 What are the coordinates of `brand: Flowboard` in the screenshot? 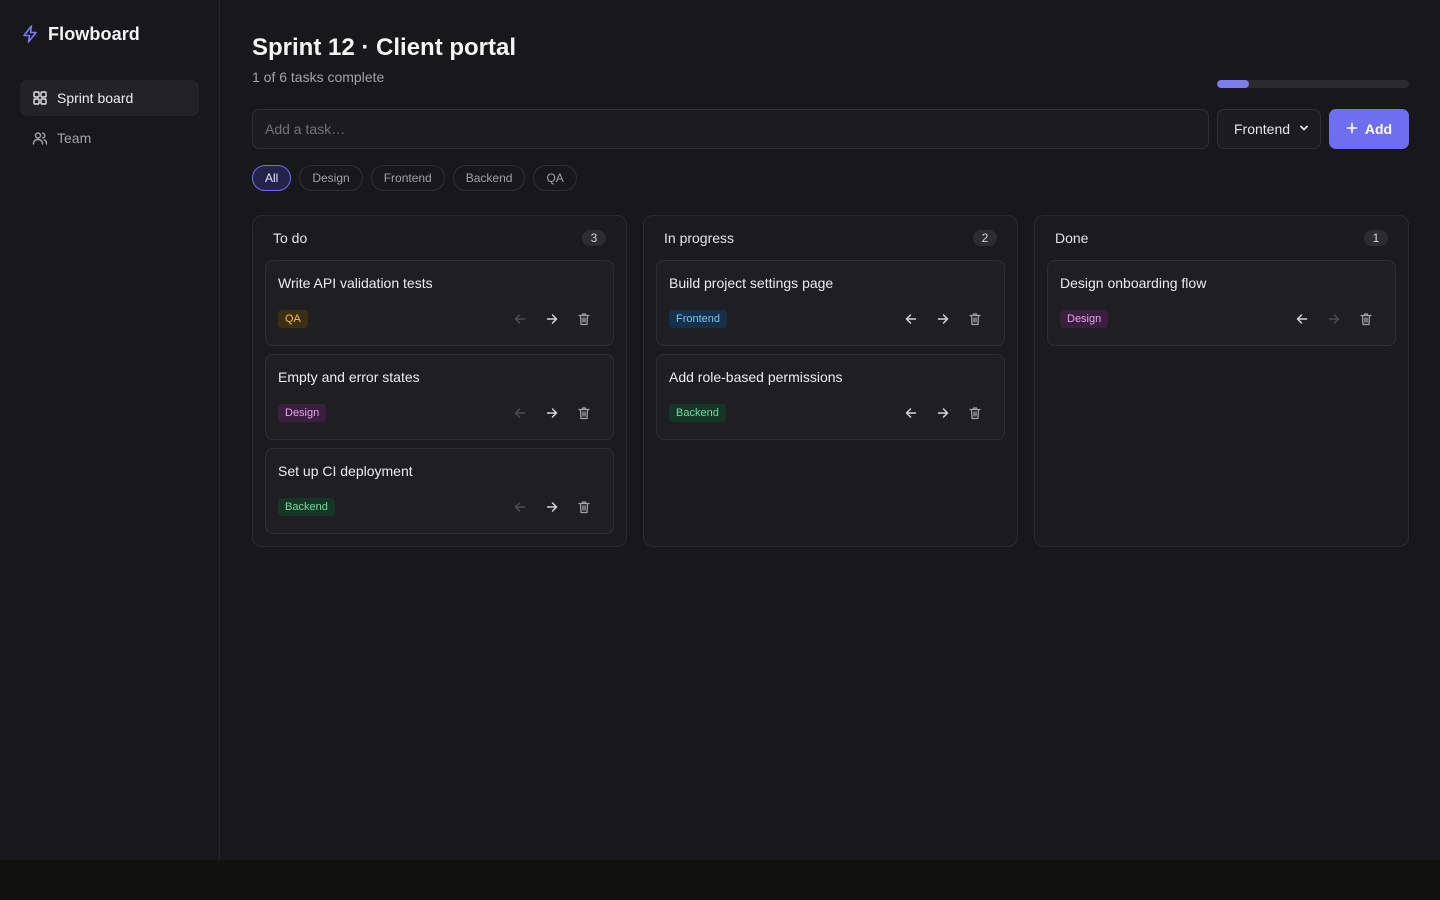 It's located at (109, 34).